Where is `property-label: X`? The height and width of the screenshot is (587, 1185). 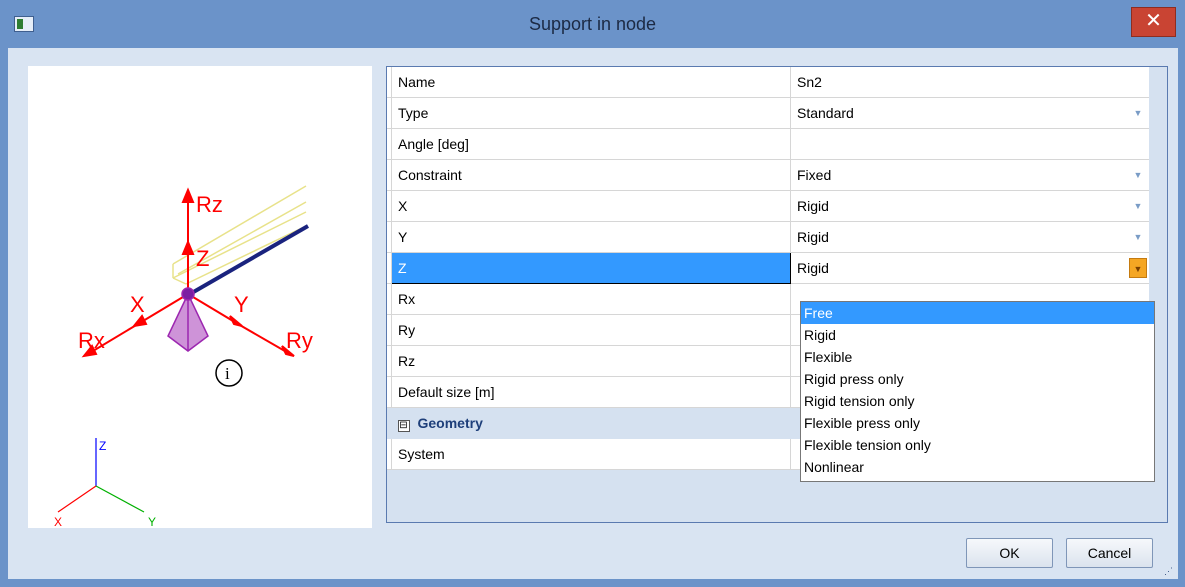
property-label: X is located at coordinates (591, 206).